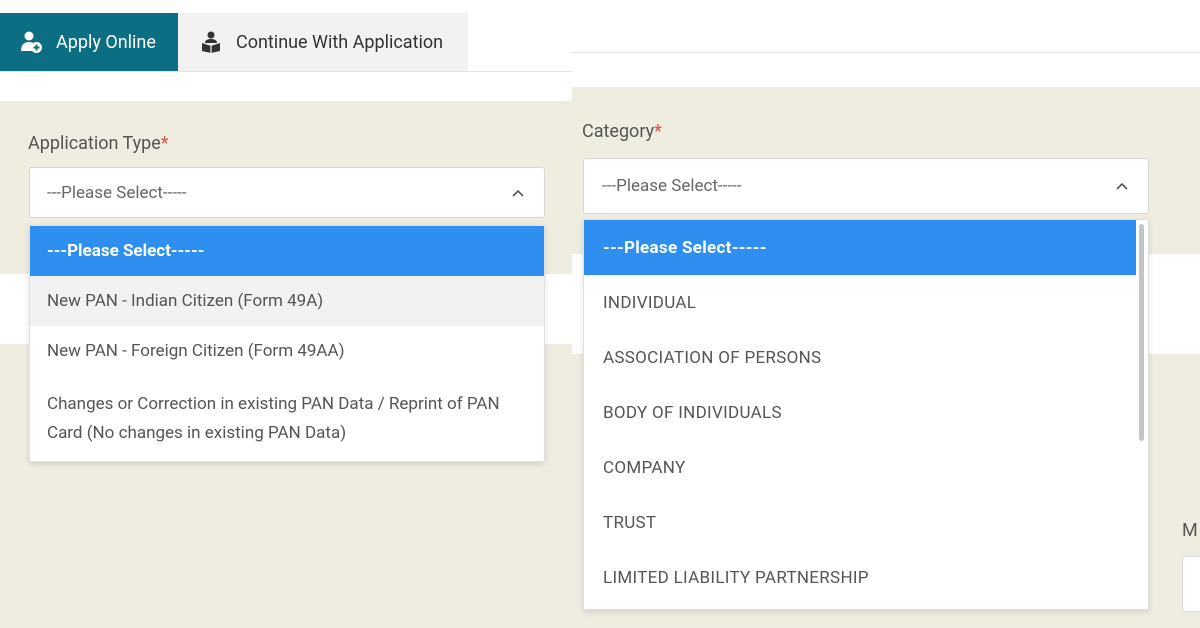 This screenshot has height=628, width=1200. I want to click on person-reading-icon, so click(211, 42).